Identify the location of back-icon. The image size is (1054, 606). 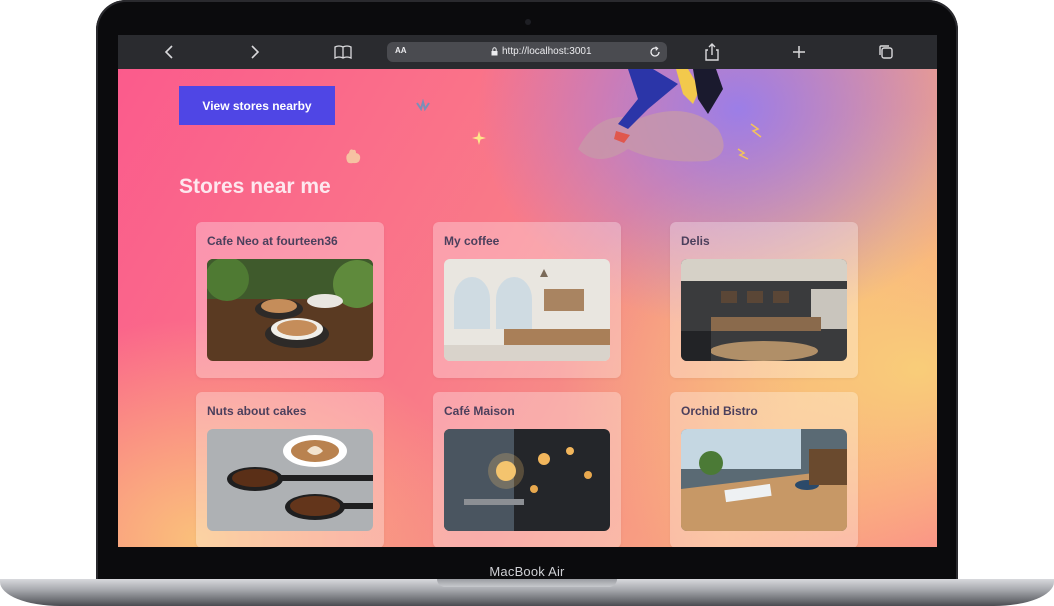
(169, 52).